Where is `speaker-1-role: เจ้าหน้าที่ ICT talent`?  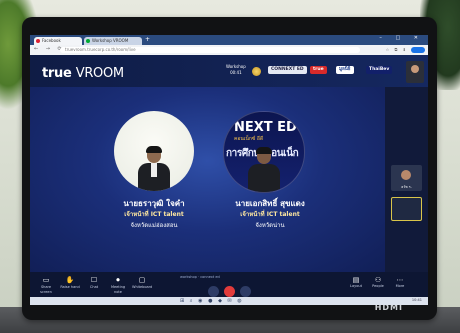
speaker-1-role: เจ้าหน้าที่ ICT talent is located at coordinates (154, 214).